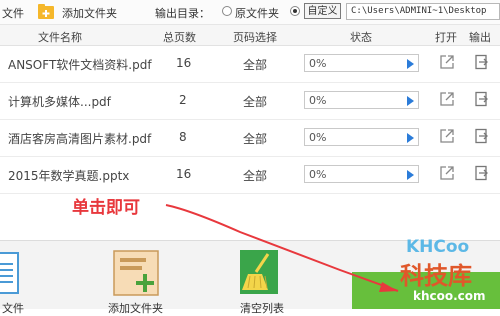 The height and width of the screenshot is (316, 500). Describe the element at coordinates (438, 247) in the screenshot. I see `watermark-logo: KHCoo` at that location.